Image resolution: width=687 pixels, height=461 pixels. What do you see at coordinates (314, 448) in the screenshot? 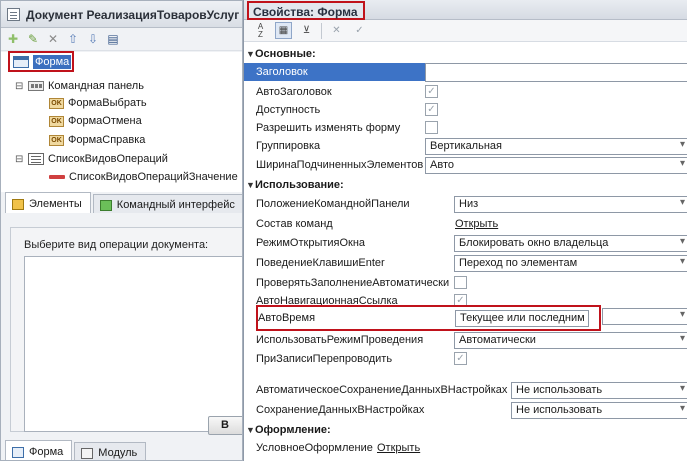
I see `prop-name: УсловноеОформление` at bounding box center [314, 448].